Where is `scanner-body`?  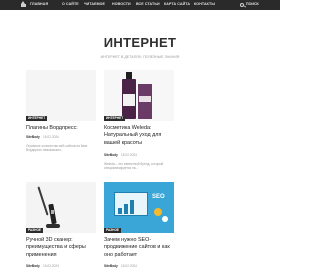
scanner-body is located at coordinates (52, 214).